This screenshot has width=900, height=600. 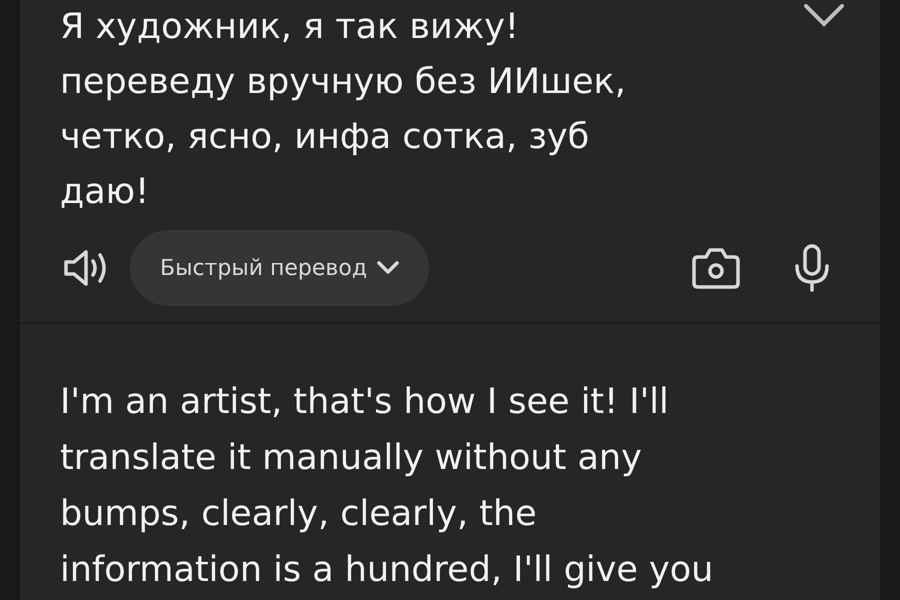 What do you see at coordinates (280, 268) in the screenshot?
I see `translation-mode-dropdown: Быстрый перевод` at bounding box center [280, 268].